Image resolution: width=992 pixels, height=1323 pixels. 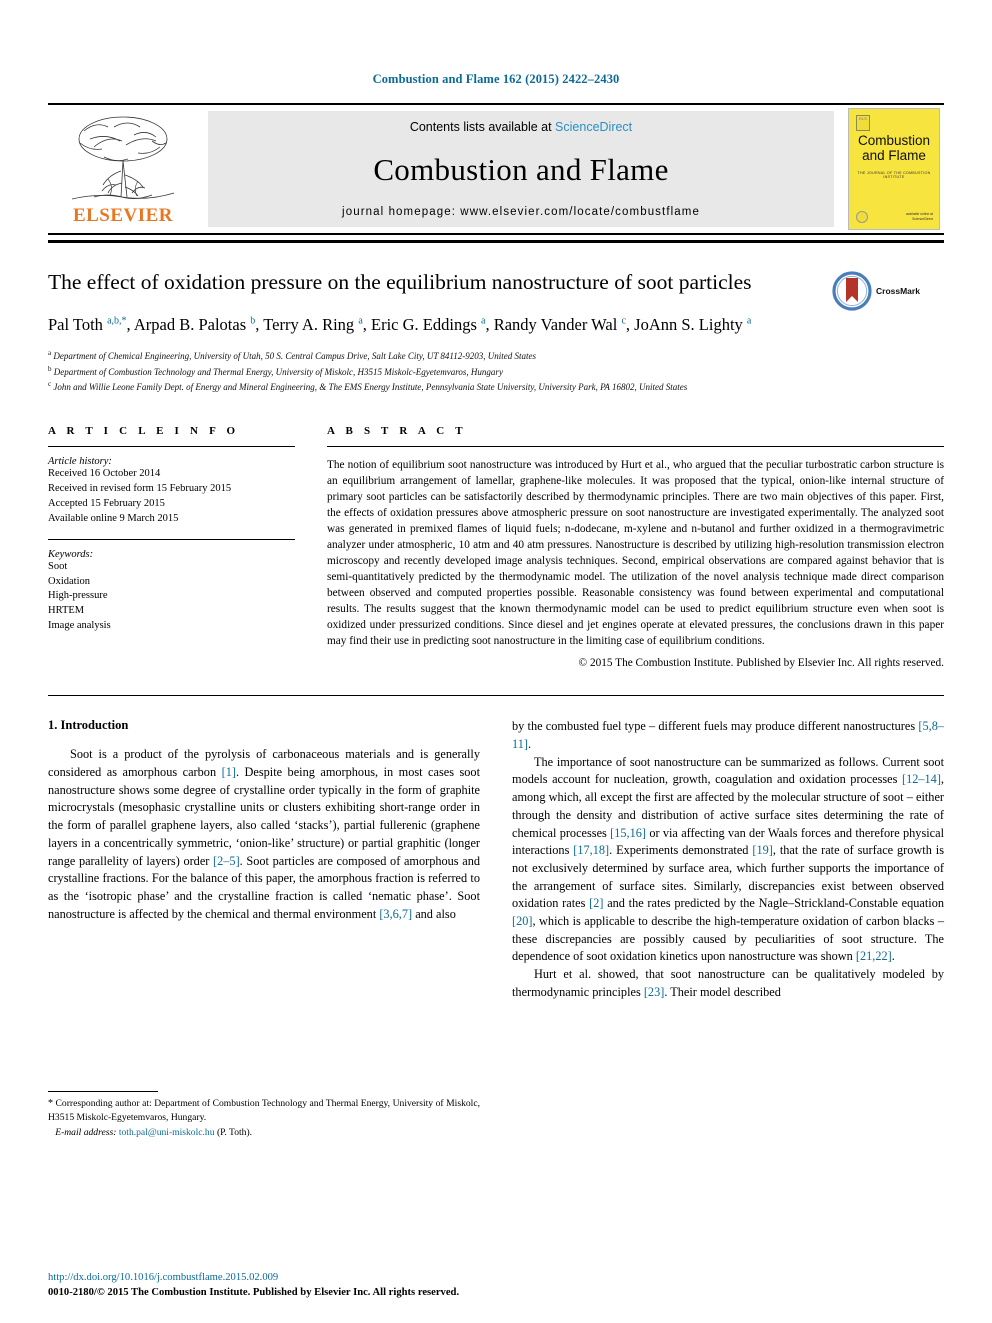 I want to click on journal-title: Combustion and Flame, so click(x=521, y=169).